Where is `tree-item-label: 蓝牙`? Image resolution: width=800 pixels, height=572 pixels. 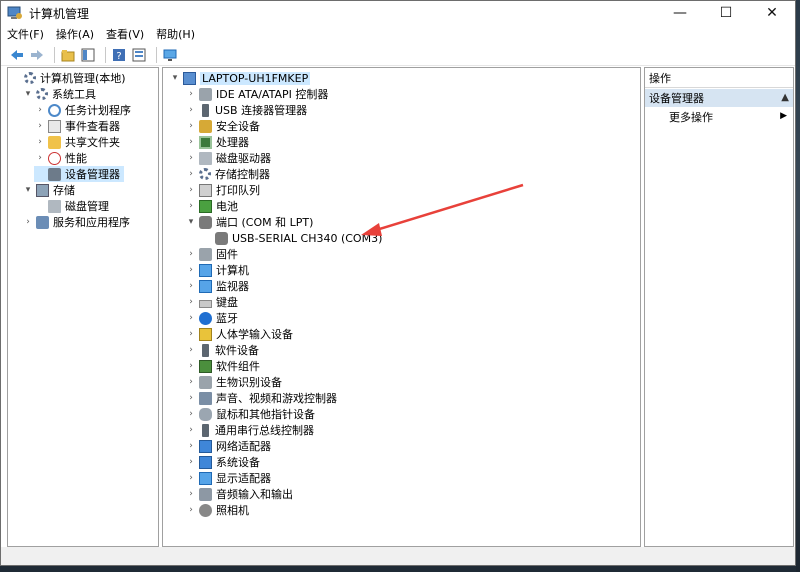 tree-item-label: 蓝牙 is located at coordinates (227, 318).